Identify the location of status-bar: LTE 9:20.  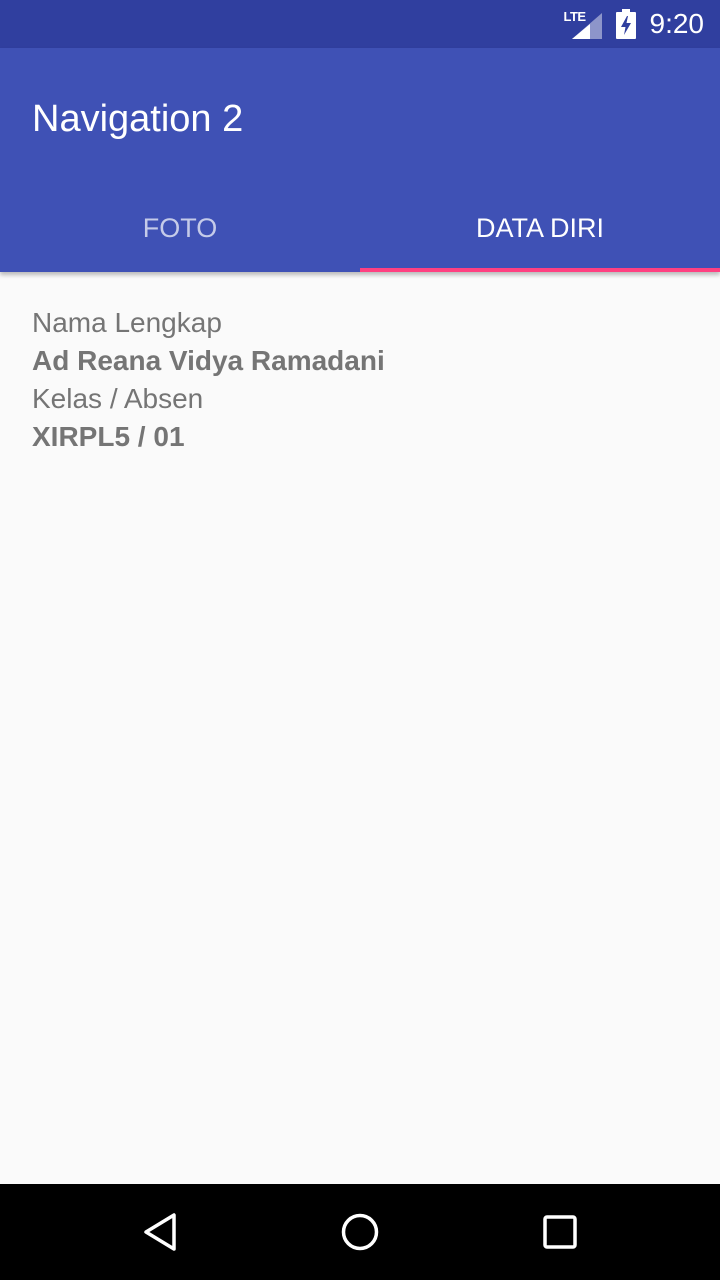
(360, 24).